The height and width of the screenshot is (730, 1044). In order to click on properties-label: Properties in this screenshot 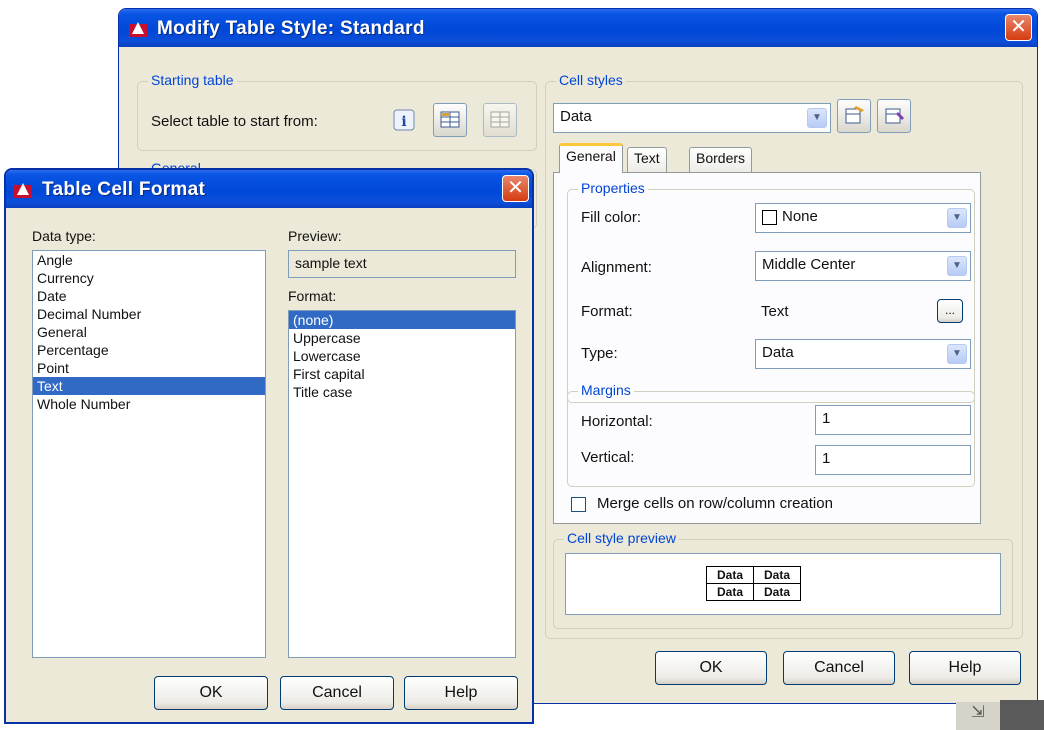, I will do `click(613, 188)`.